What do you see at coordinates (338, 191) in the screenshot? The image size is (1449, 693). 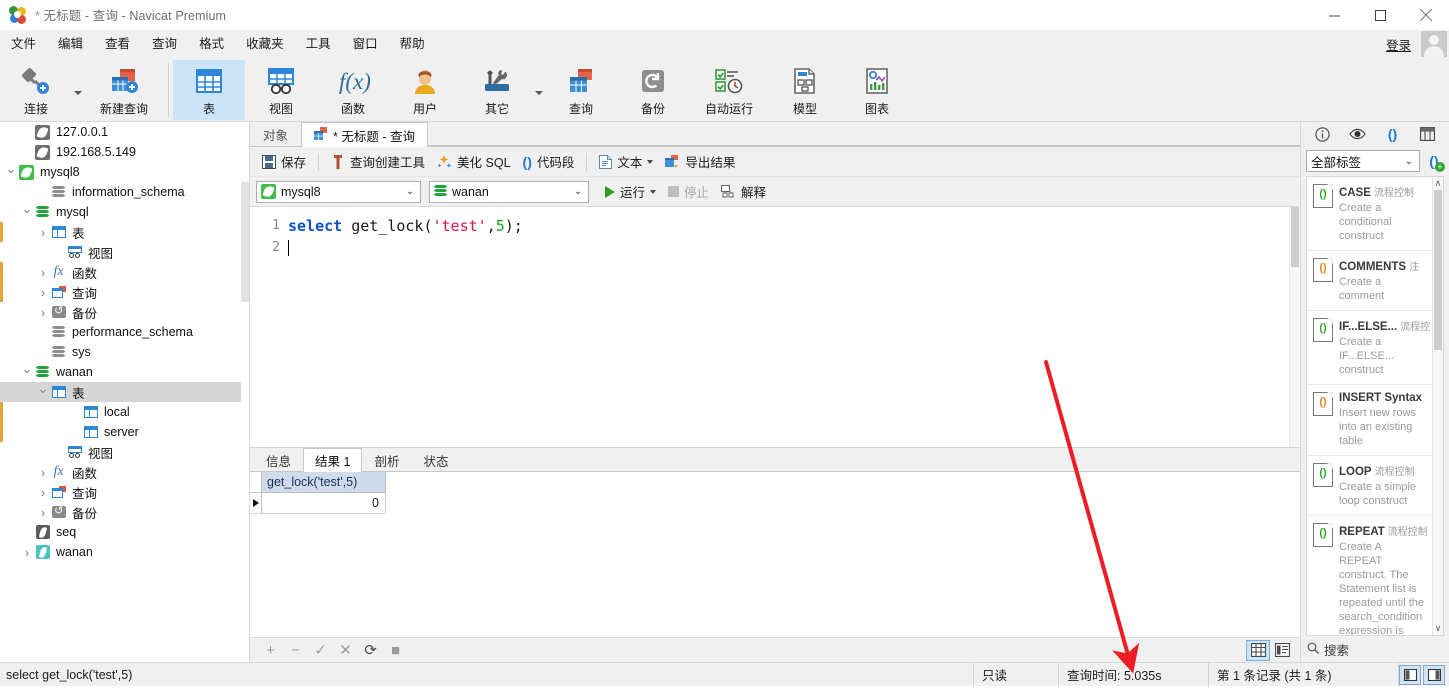 I see `connection-select: mysql8 ⌄` at bounding box center [338, 191].